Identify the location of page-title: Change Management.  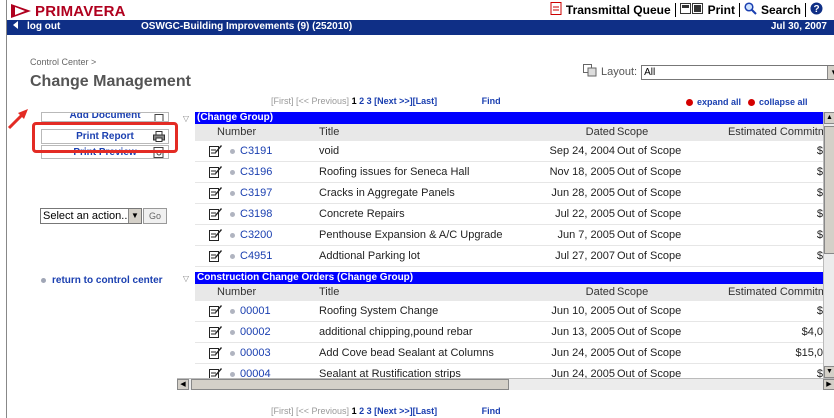
(110, 81).